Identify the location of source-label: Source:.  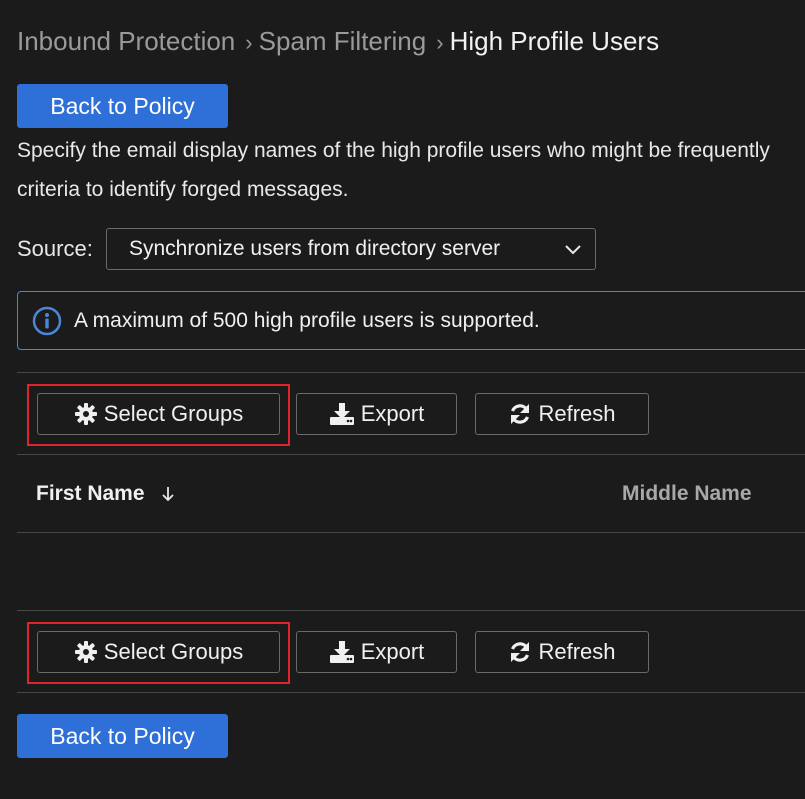
(55, 248).